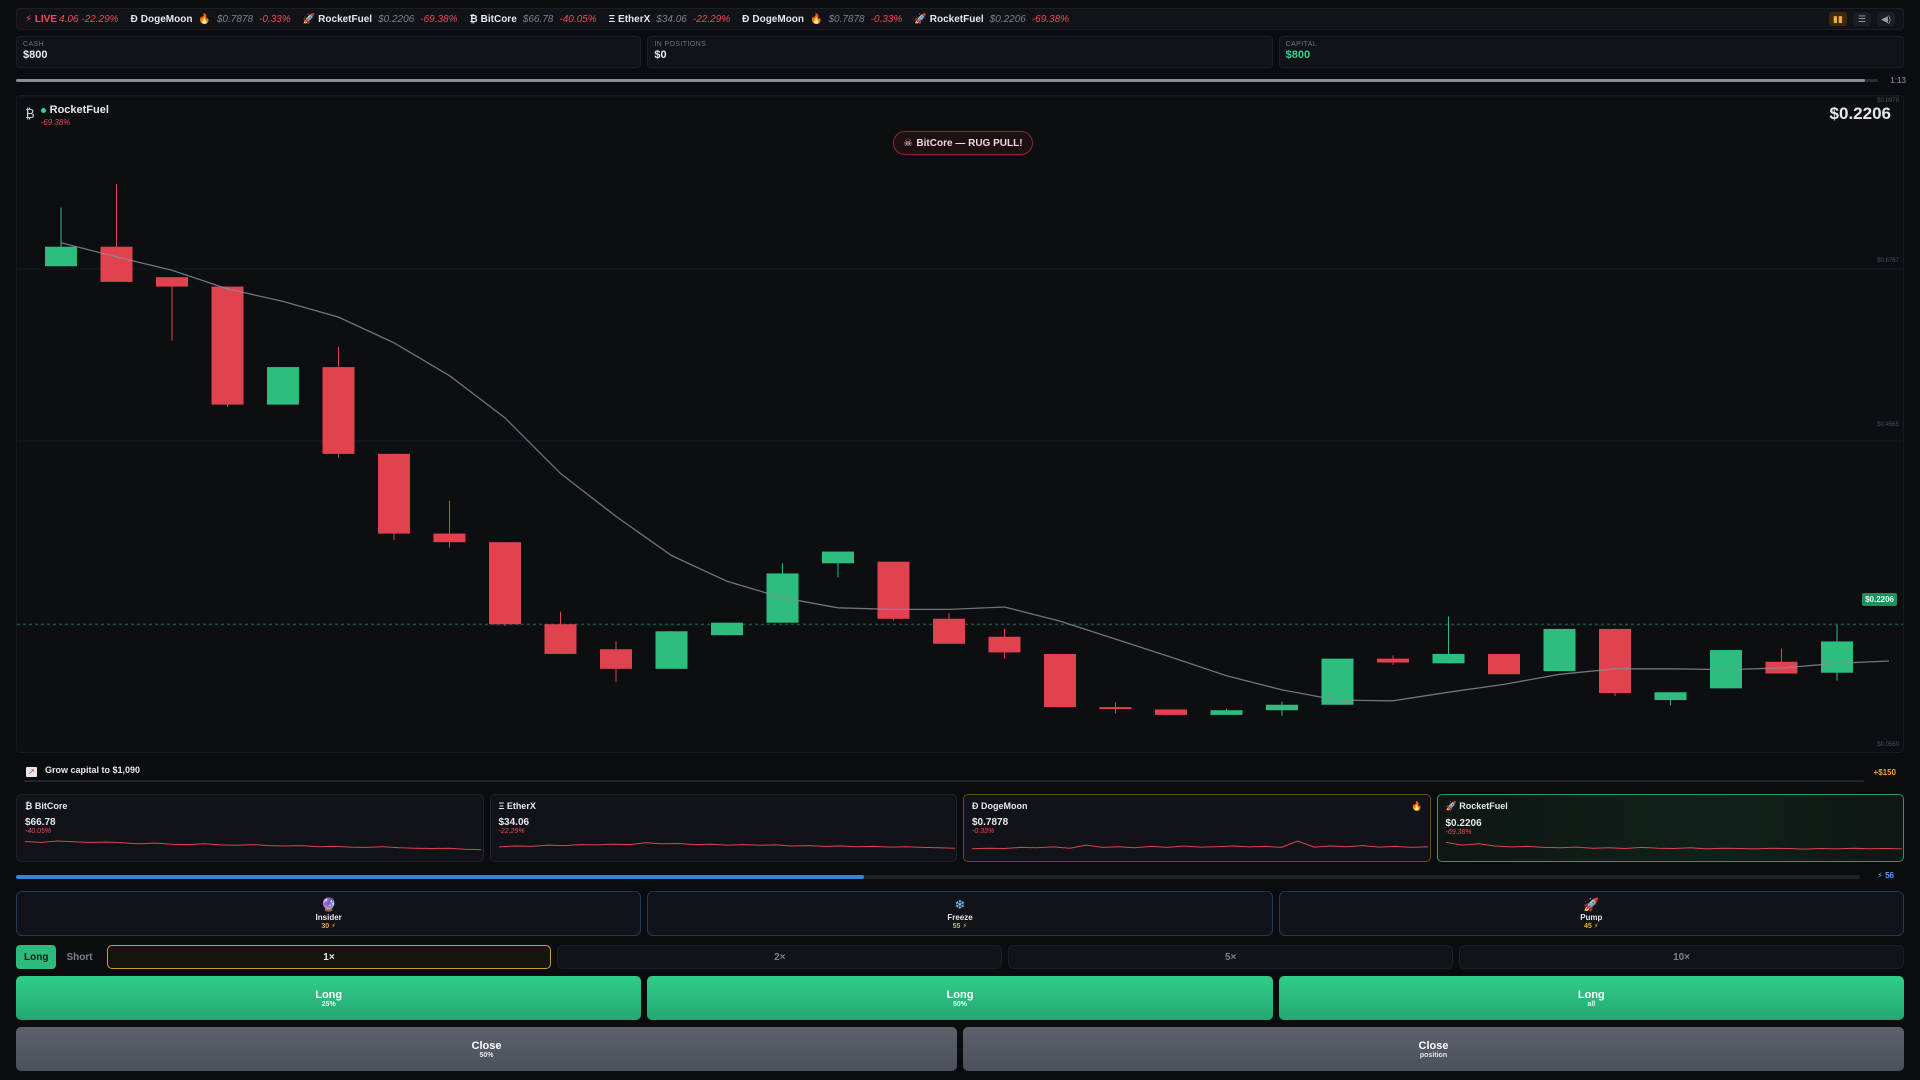  I want to click on asset-card-name: 🚀 RocketFuel, so click(1671, 806).